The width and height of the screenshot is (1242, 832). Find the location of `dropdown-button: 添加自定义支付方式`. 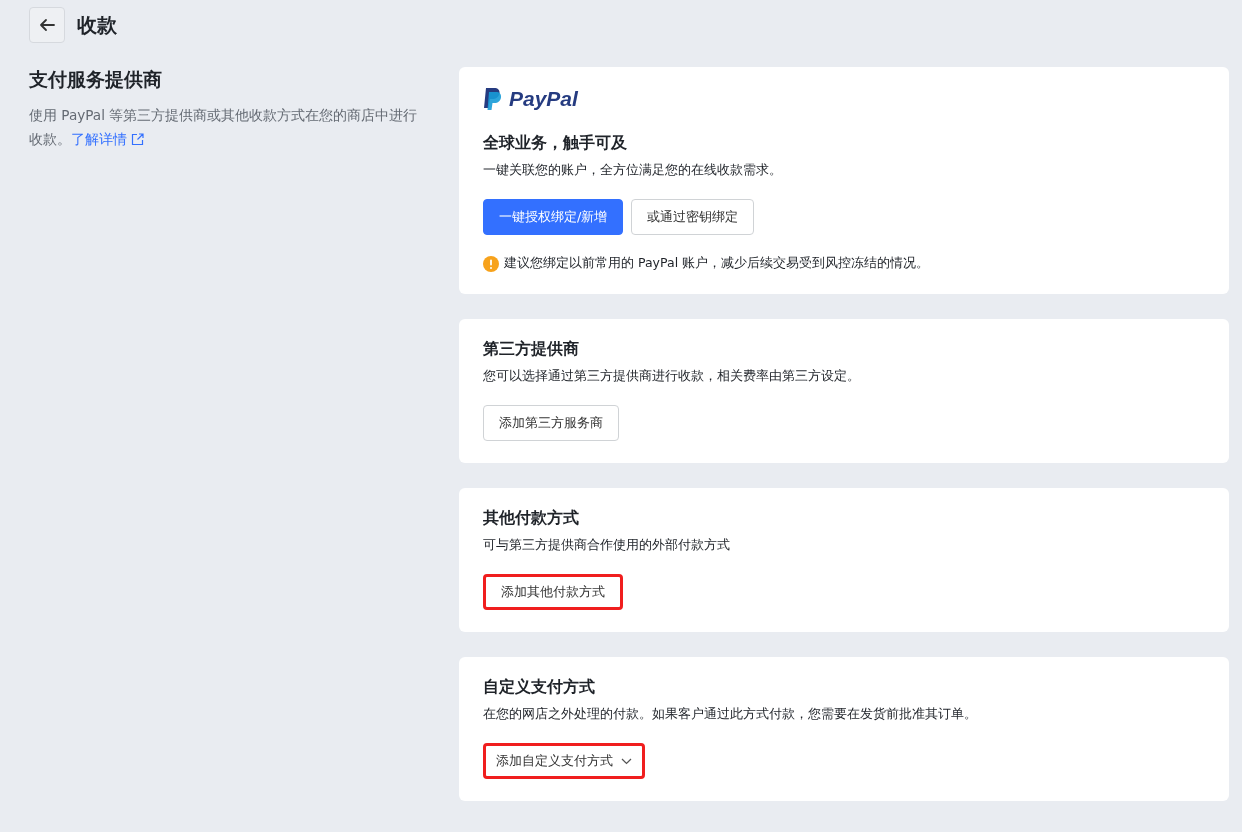

dropdown-button: 添加自定义支付方式 is located at coordinates (564, 761).